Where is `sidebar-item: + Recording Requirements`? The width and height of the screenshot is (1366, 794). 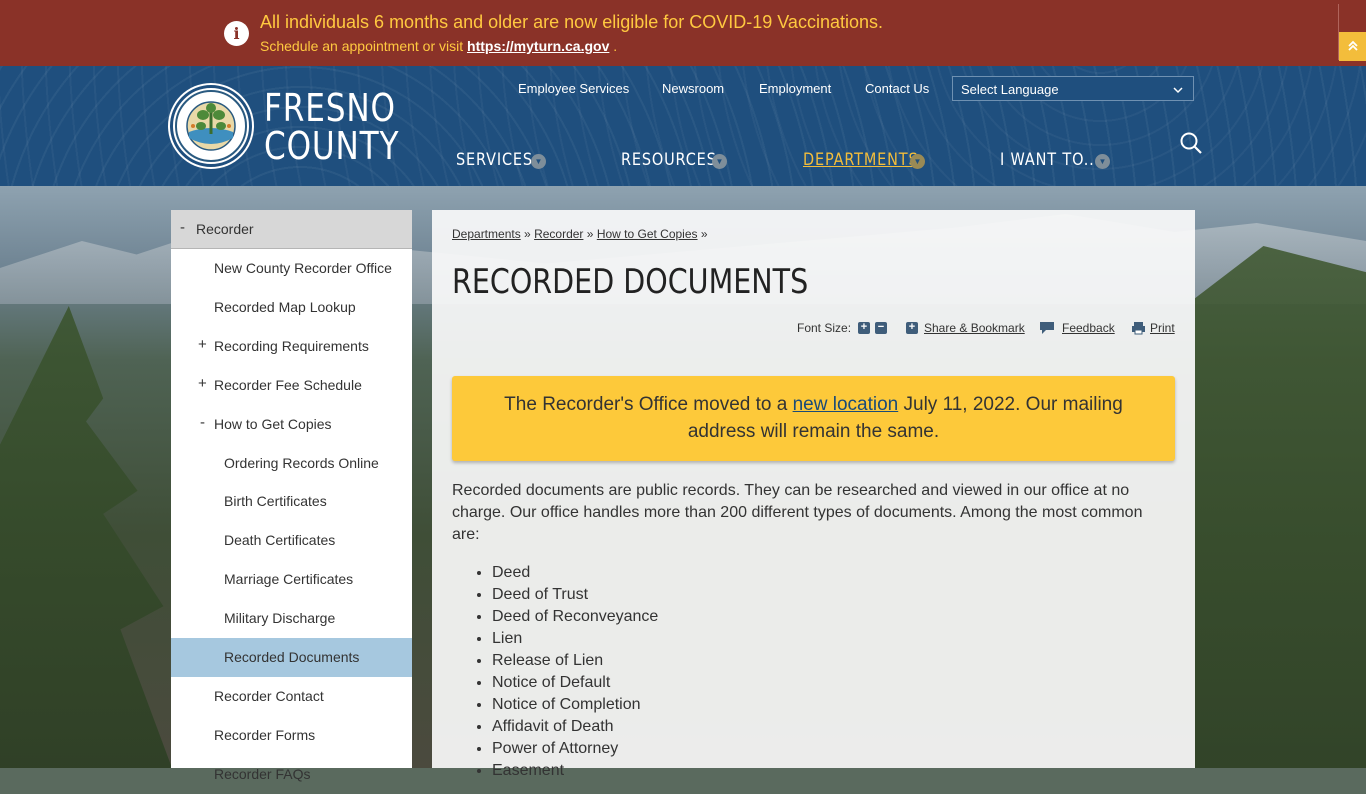
sidebar-item: + Recording Requirements is located at coordinates (291, 346).